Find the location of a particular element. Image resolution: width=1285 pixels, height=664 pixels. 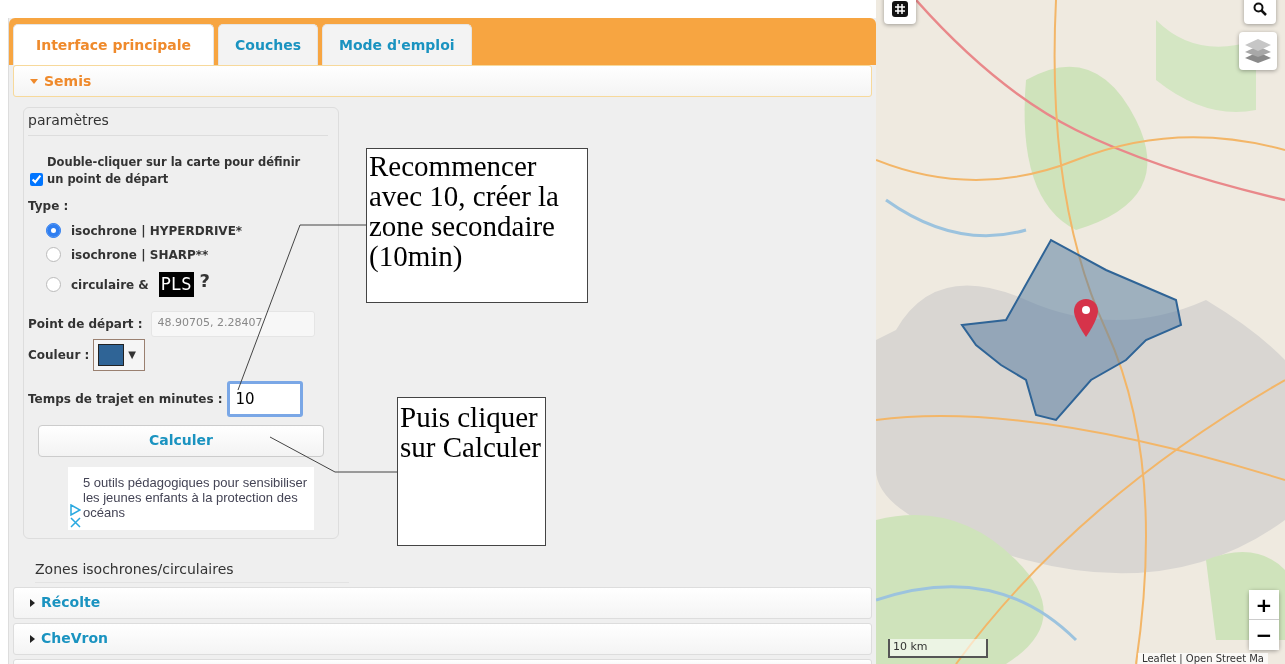

search-button is located at coordinates (1260, 12).